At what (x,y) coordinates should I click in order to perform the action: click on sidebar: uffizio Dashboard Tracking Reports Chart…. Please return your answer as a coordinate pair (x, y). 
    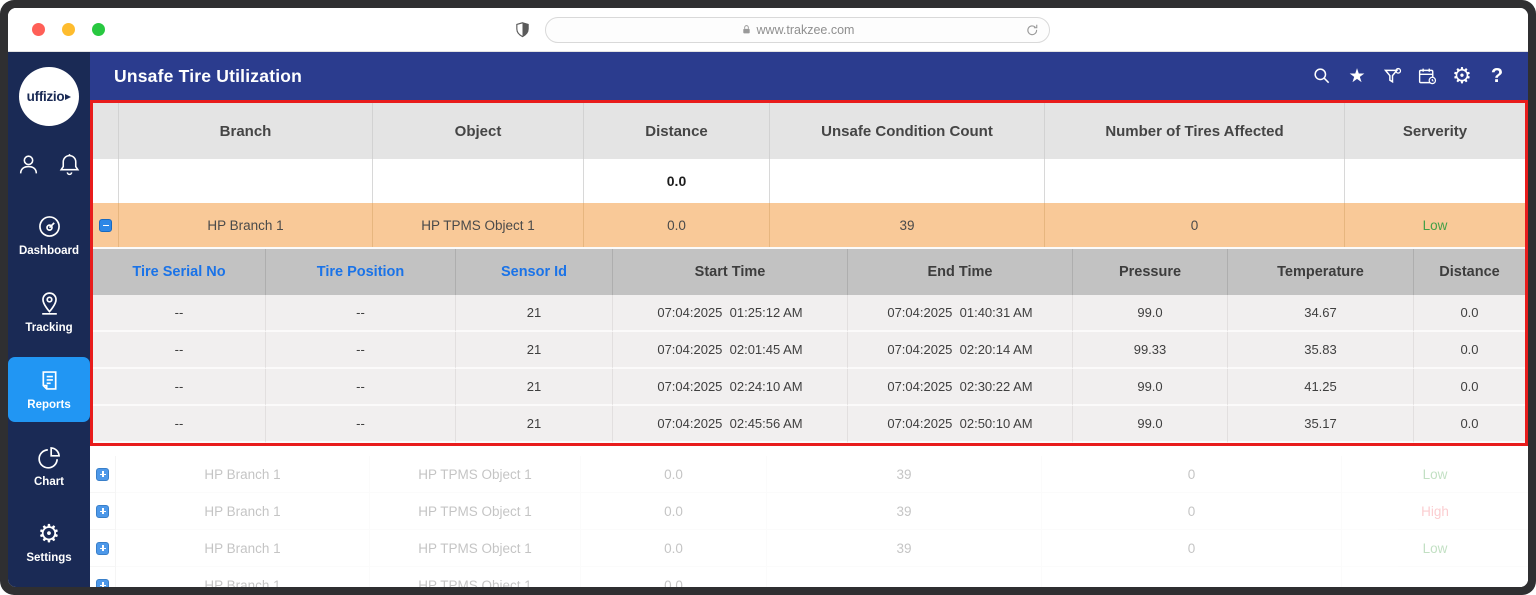
    Looking at the image, I should click on (49, 319).